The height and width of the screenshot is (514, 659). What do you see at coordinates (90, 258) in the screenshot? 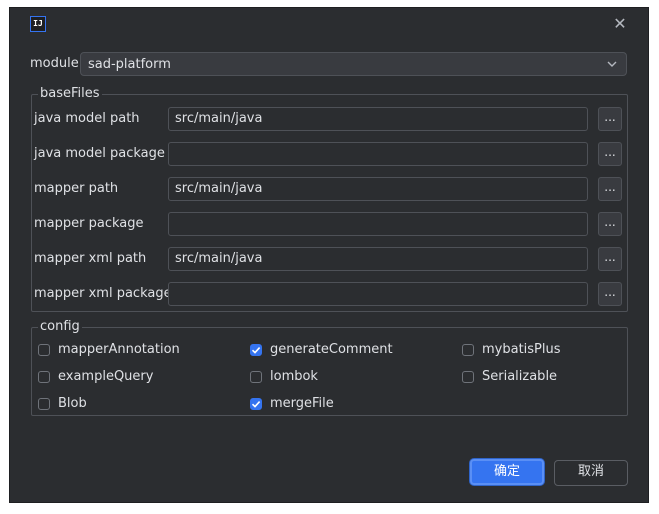
I see `mapper-xml-path-label: mapper xml path` at bounding box center [90, 258].